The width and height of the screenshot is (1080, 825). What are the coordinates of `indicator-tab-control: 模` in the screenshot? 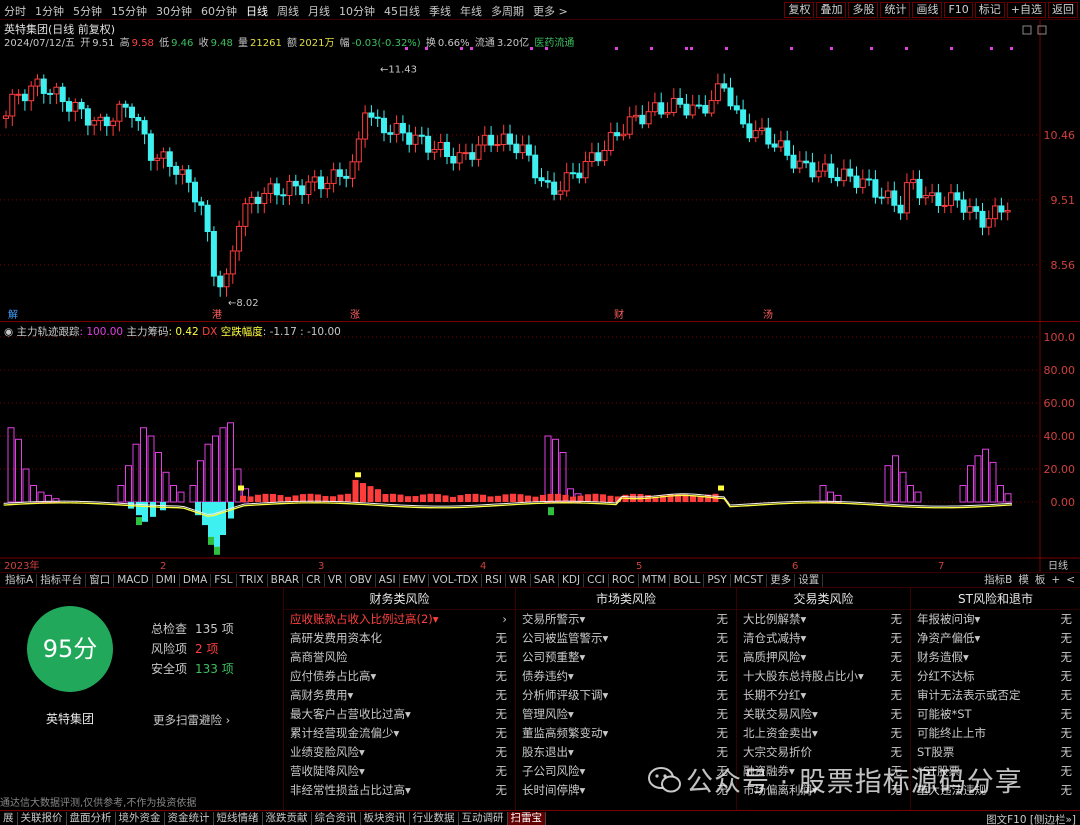 It's located at (1023, 580).